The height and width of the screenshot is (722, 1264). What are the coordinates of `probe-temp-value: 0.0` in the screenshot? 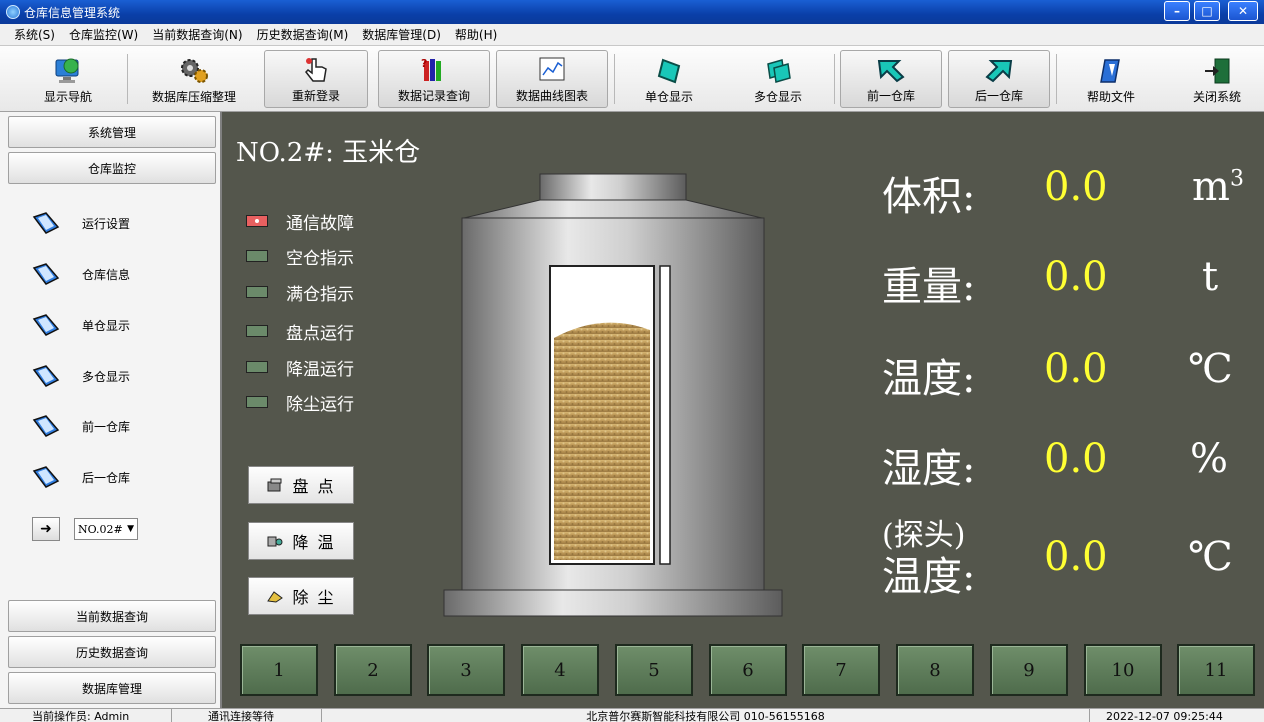 It's located at (1076, 557).